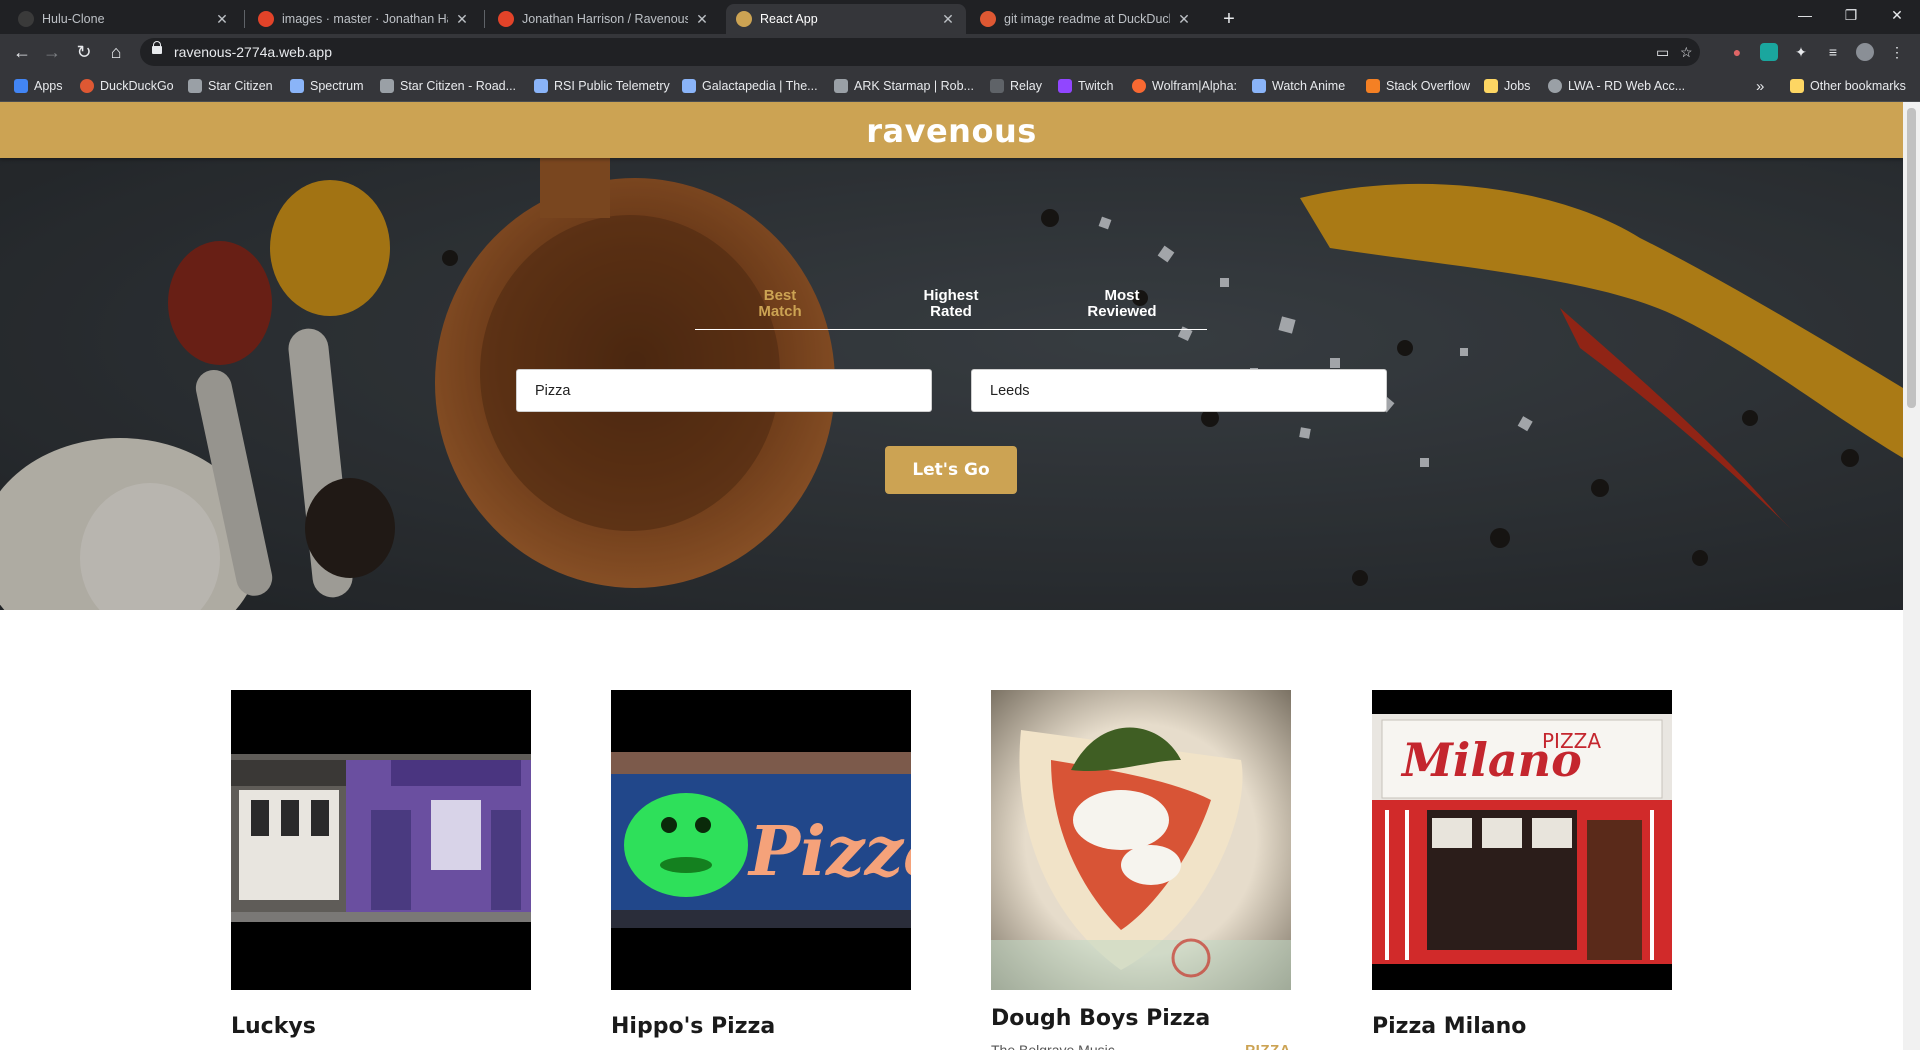  I want to click on stack-overflow-icon, so click(1373, 86).